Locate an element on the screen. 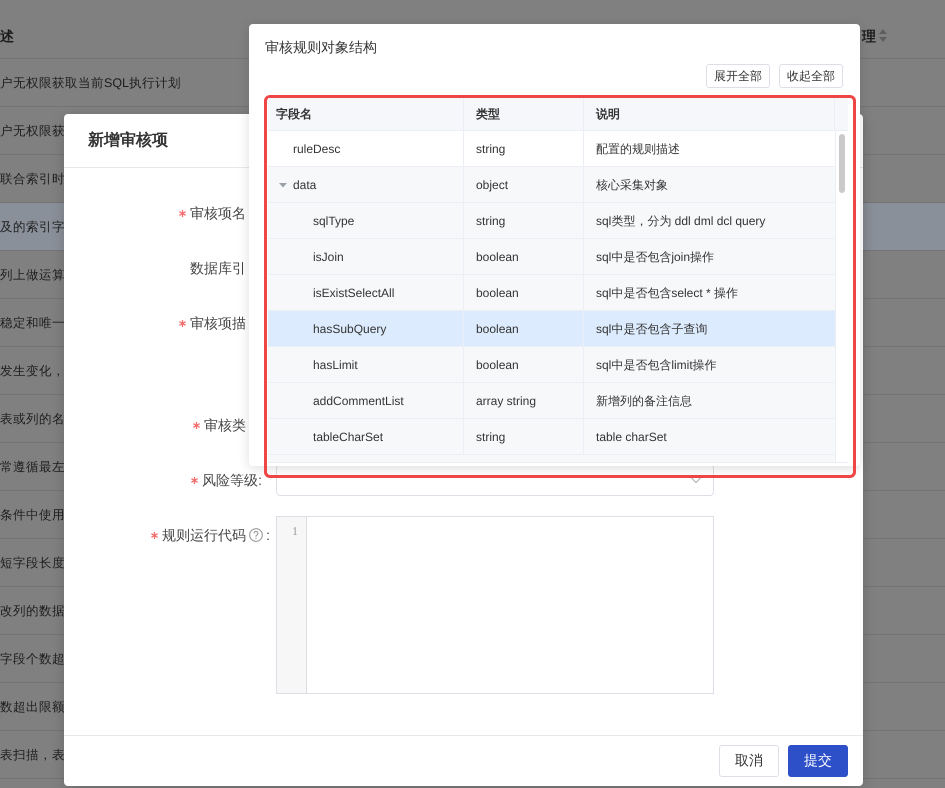 Image resolution: width=945 pixels, height=788 pixels. row-text: 数超出限额 is located at coordinates (32, 706).